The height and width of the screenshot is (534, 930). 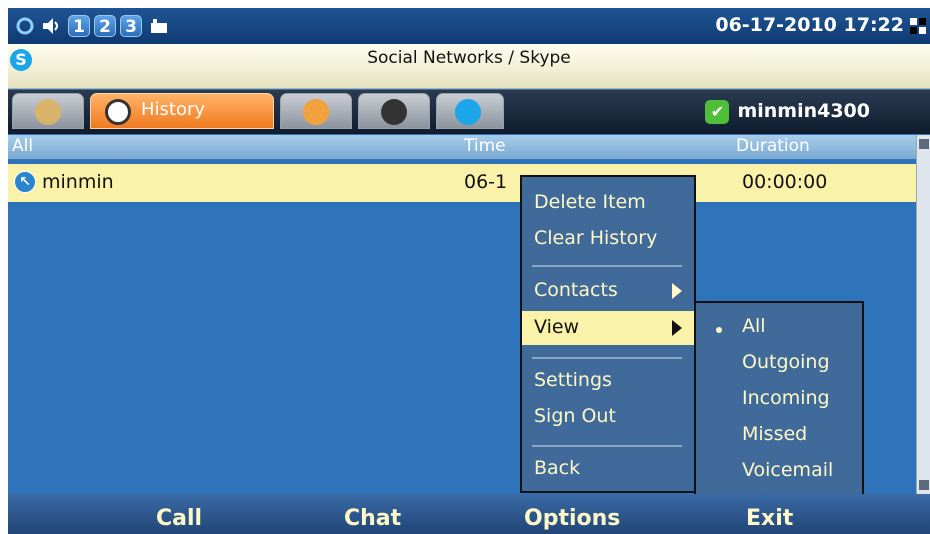 I want to click on view-option-voicemail: Voicemail, so click(x=787, y=470).